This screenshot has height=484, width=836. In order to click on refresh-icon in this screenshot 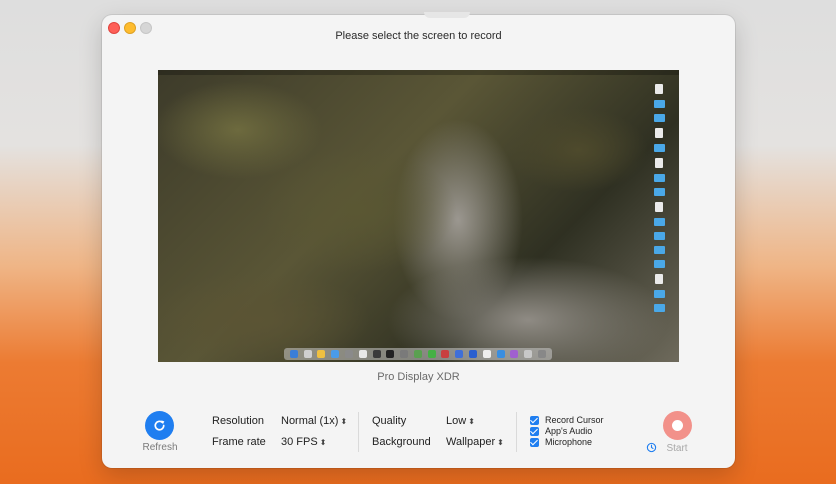, I will do `click(159, 425)`.